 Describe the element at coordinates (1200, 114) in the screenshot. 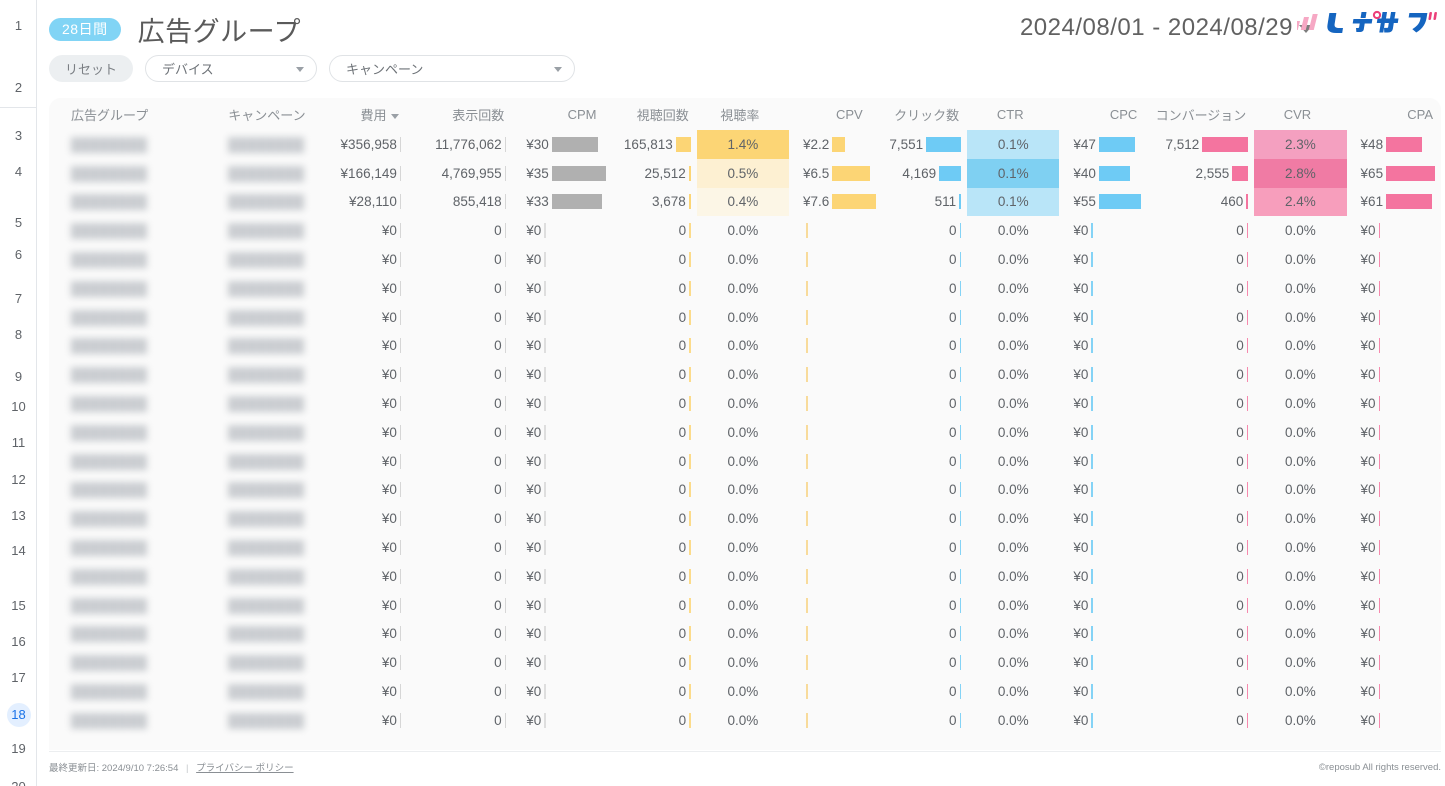

I see `column-header-conversions: コンバージョン` at that location.